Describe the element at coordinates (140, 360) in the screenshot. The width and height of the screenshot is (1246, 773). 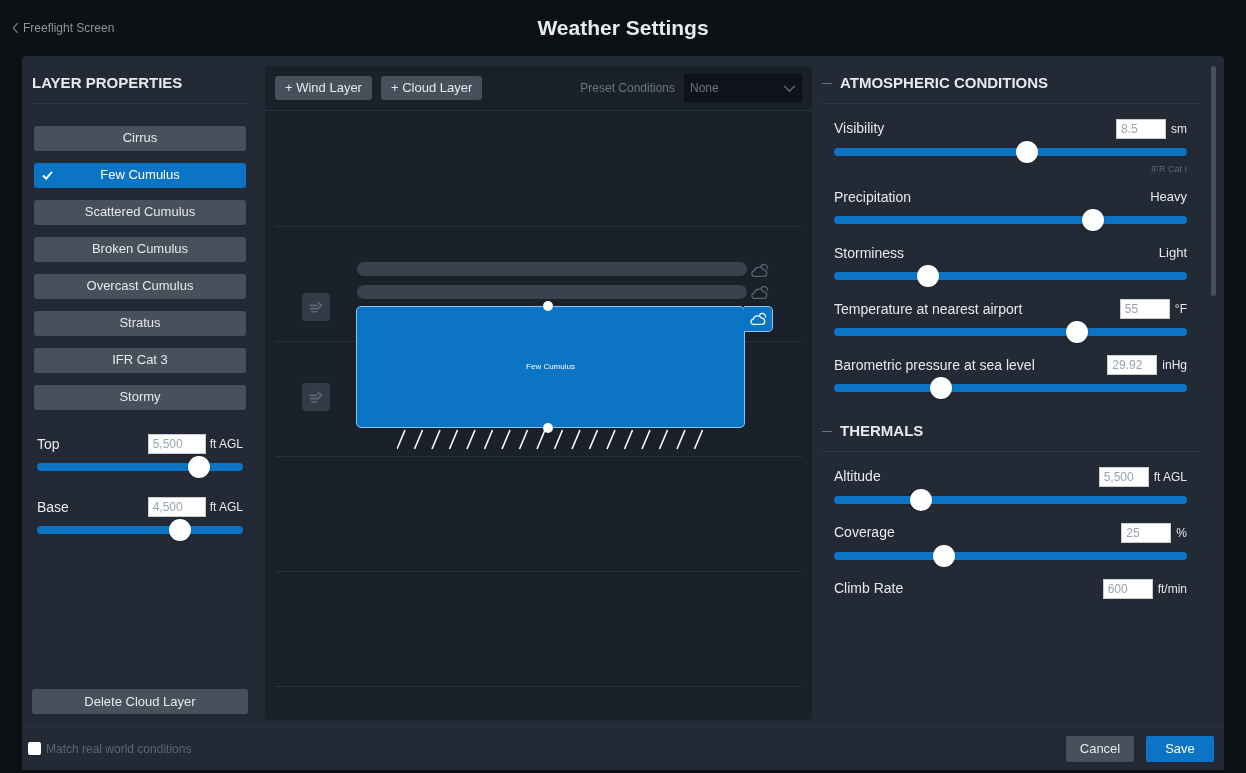
I see `layer-option: IFR Cat 3` at that location.